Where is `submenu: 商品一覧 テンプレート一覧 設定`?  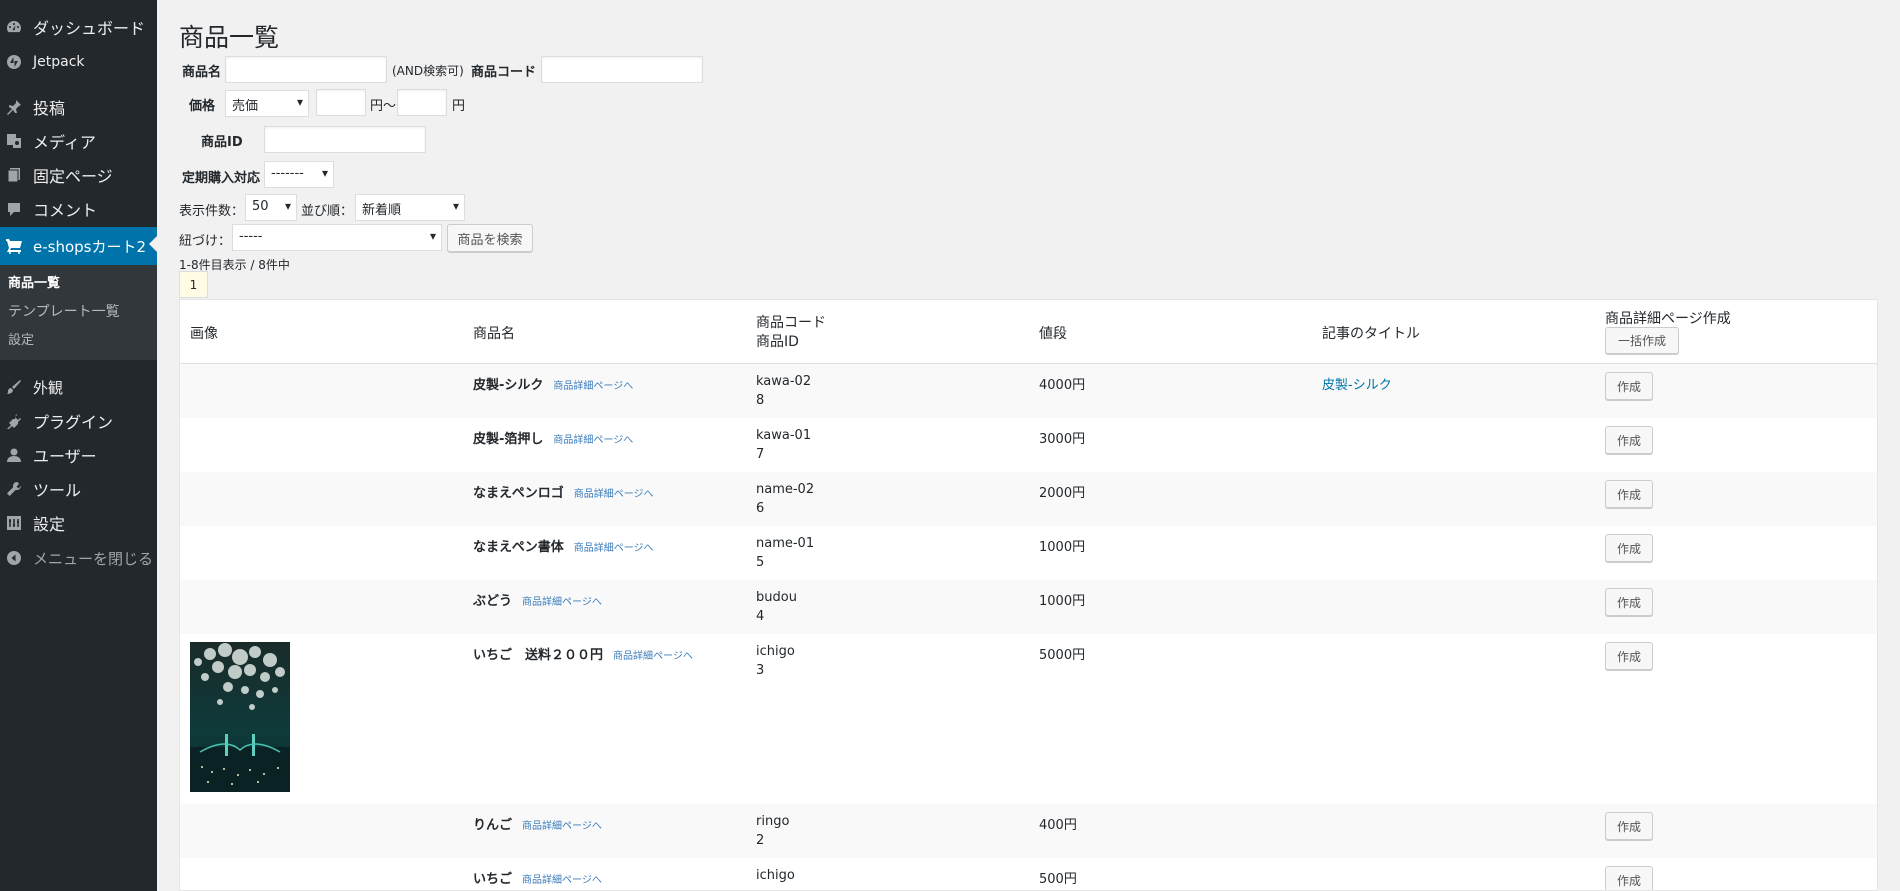 submenu: 商品一覧 テンプレート一覧 設定 is located at coordinates (78, 312).